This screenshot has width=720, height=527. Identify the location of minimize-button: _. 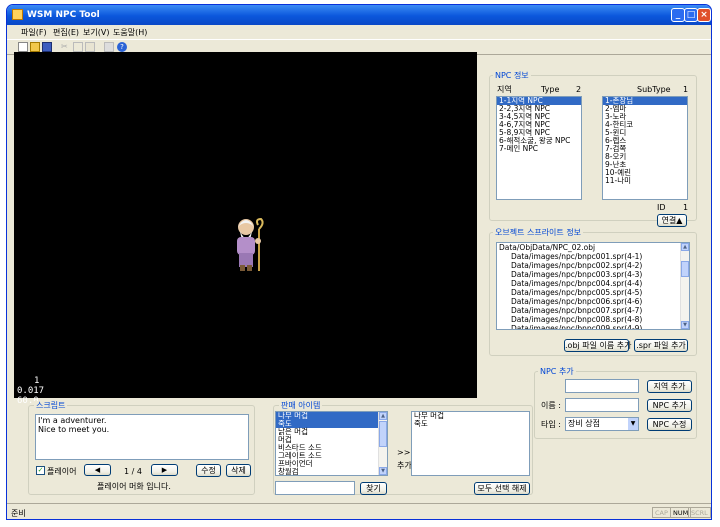
(678, 15).